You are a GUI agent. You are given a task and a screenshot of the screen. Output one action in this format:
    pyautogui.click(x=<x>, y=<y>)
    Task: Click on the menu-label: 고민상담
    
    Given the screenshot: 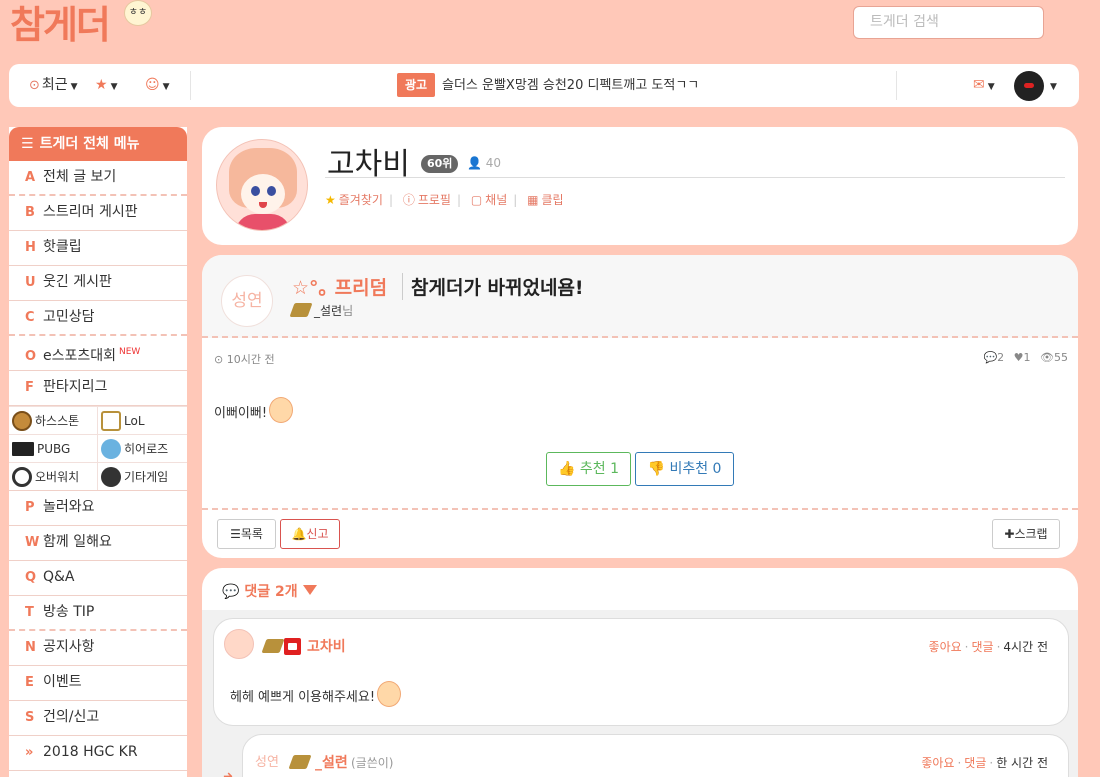 What is the action you would take?
    pyautogui.click(x=69, y=317)
    